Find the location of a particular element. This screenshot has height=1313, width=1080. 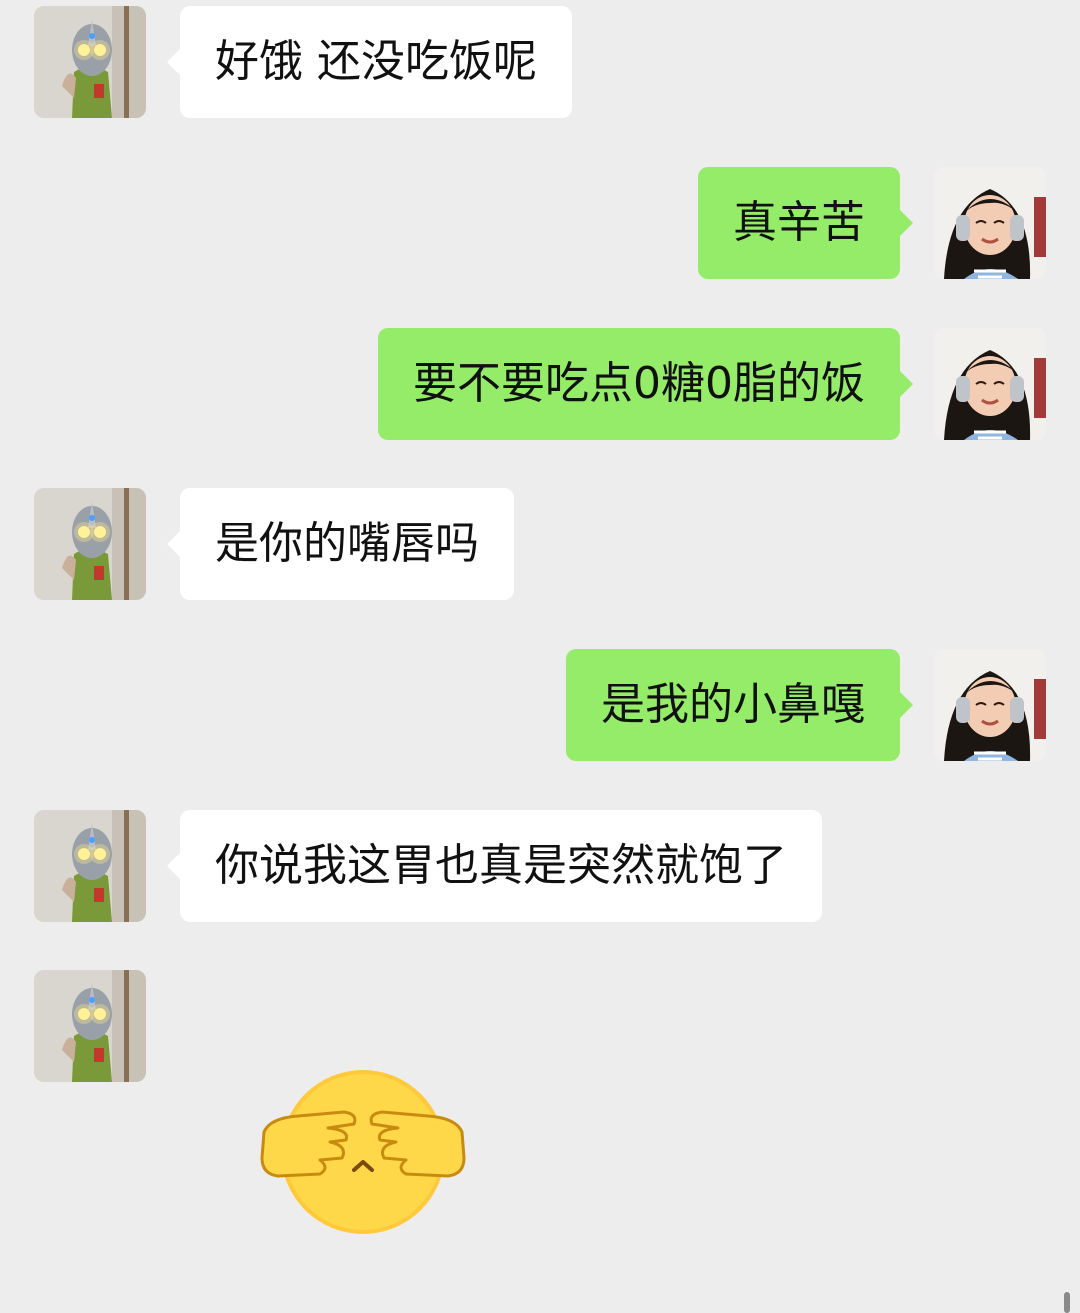

message-bubble-outgoing: 真辛苦 is located at coordinates (805, 223).